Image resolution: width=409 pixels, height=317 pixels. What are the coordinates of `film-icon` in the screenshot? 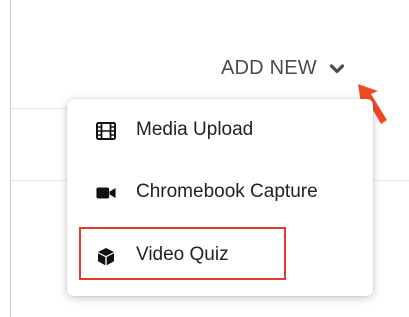 It's located at (106, 131).